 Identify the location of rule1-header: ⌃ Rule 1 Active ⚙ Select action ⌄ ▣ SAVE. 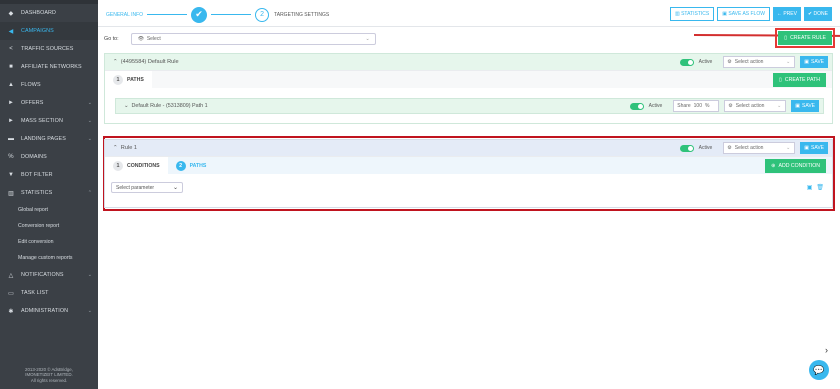
(468, 148).